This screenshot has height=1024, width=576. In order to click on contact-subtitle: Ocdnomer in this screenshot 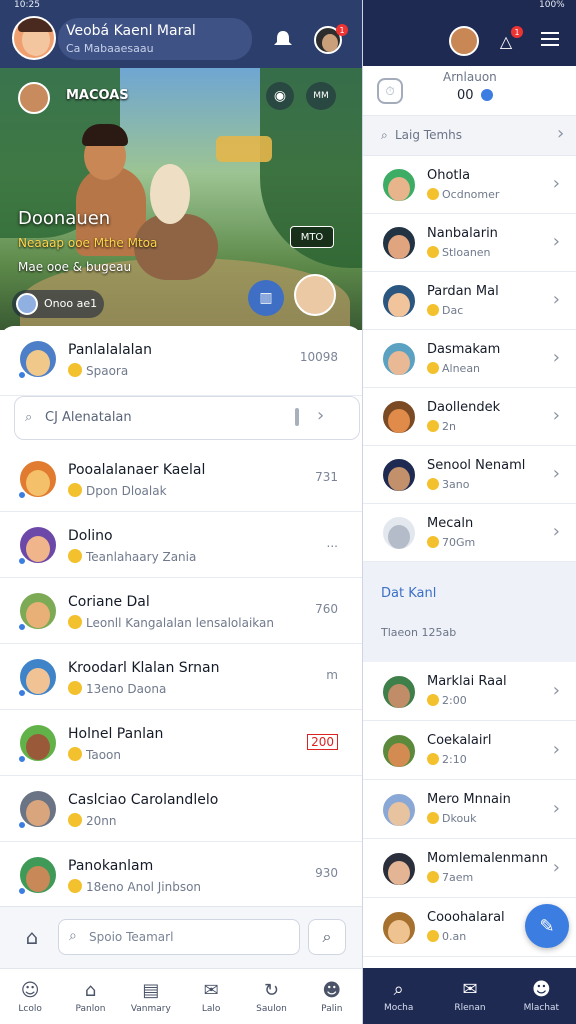, I will do `click(463, 194)`.